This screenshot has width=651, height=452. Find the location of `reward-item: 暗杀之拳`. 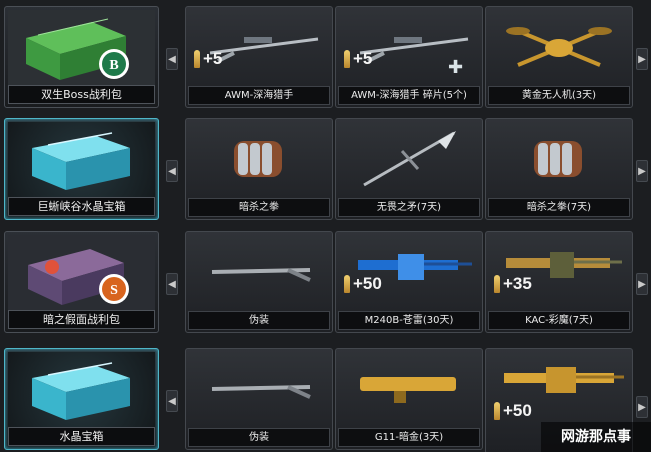

reward-item: 暗杀之拳 is located at coordinates (259, 169).